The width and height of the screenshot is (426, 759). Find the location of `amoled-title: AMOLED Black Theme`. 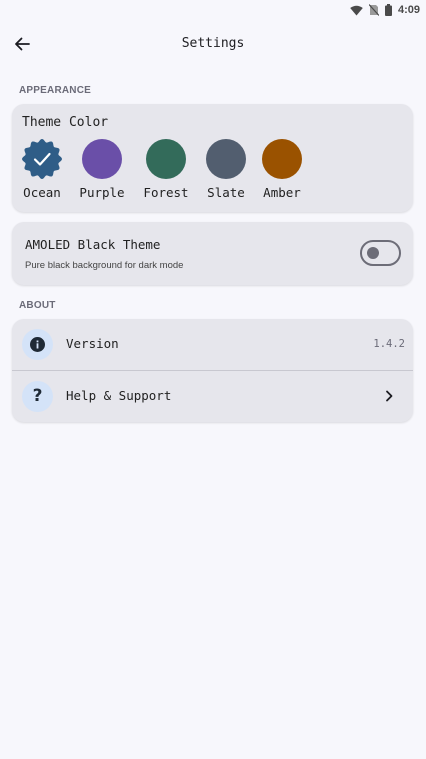

amoled-title: AMOLED Black Theme is located at coordinates (93, 244).